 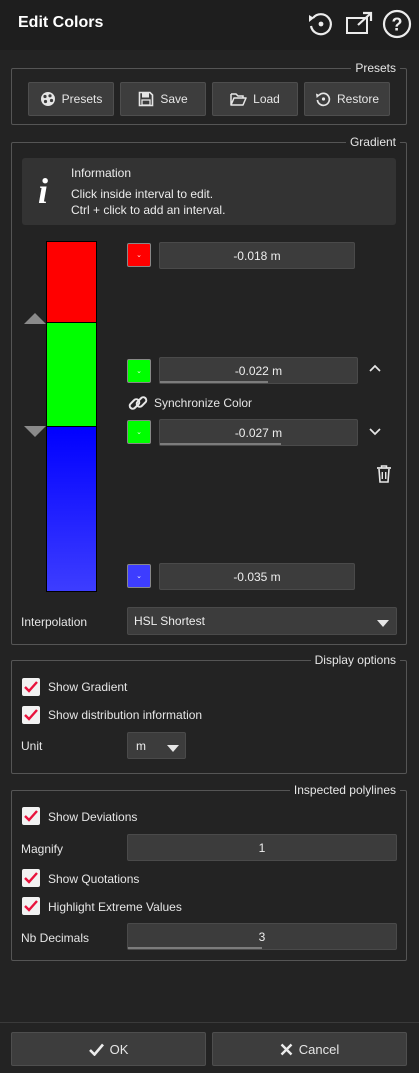 I want to click on show-deviations-checkbox, so click(x=31, y=816).